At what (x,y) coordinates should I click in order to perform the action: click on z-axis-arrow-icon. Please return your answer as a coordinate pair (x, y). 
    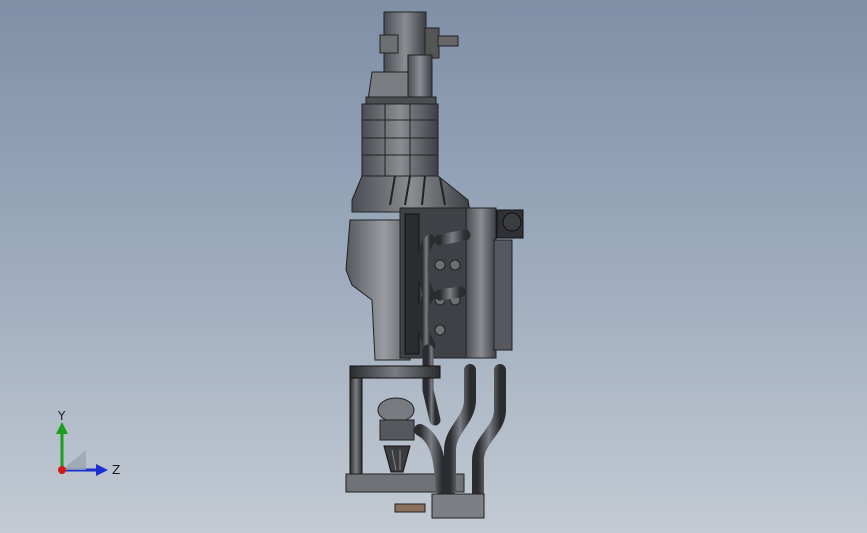
    Looking at the image, I should click on (102, 470).